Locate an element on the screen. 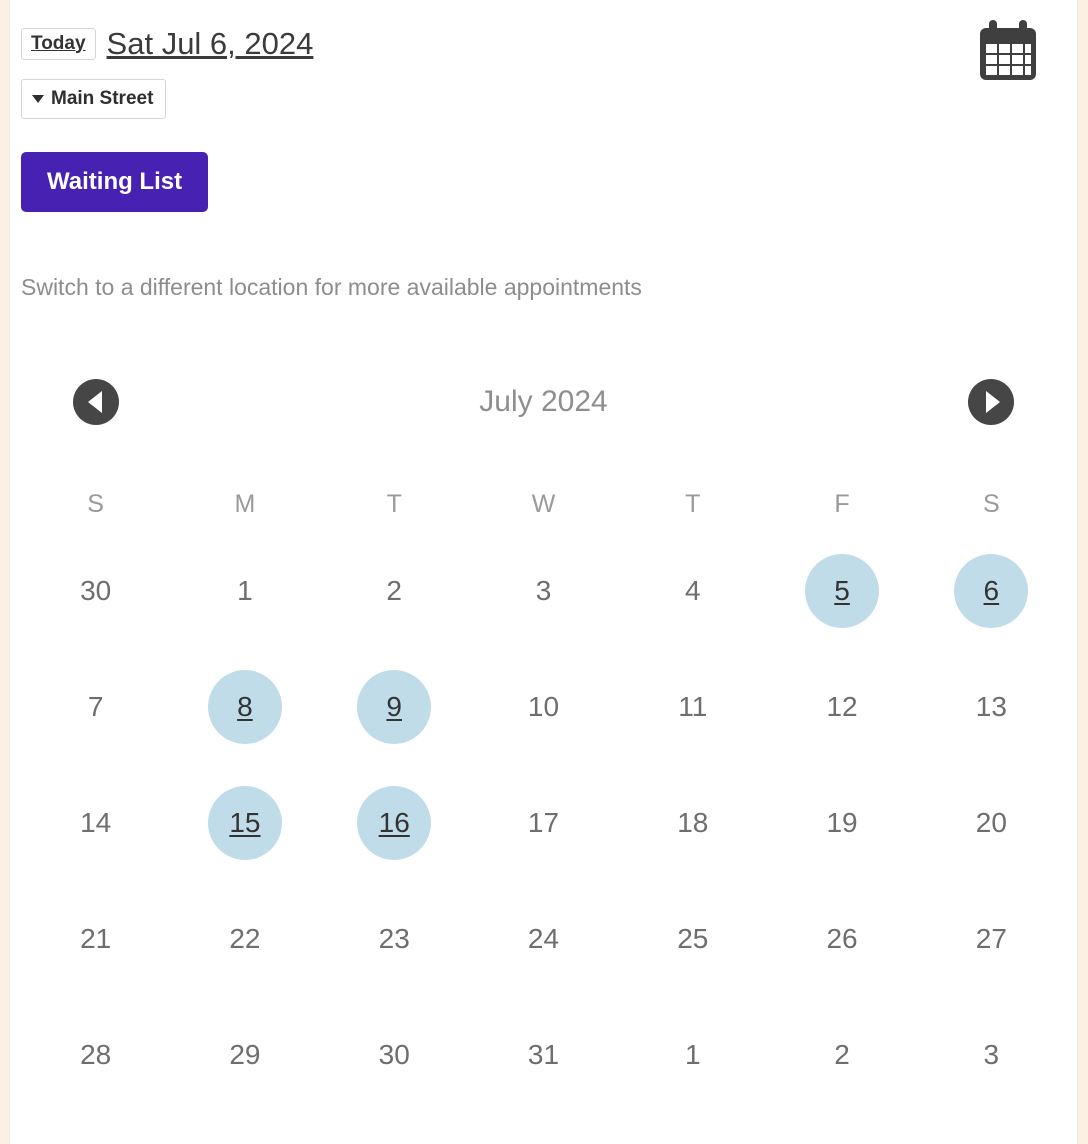  location-selector: Main Street is located at coordinates (94, 99).